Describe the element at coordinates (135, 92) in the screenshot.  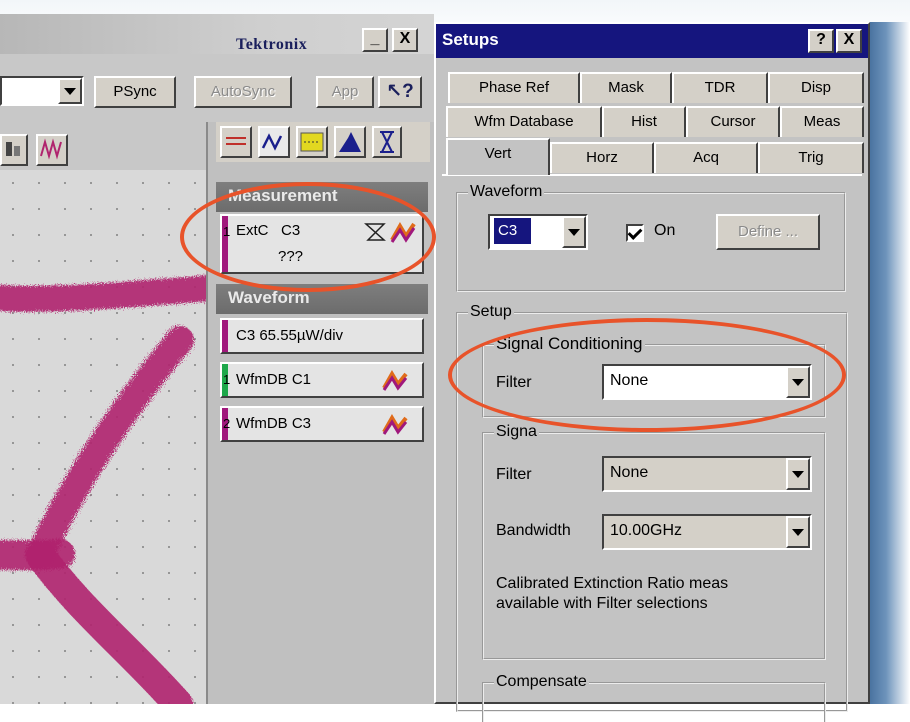
I see `psync-button: PSync` at that location.